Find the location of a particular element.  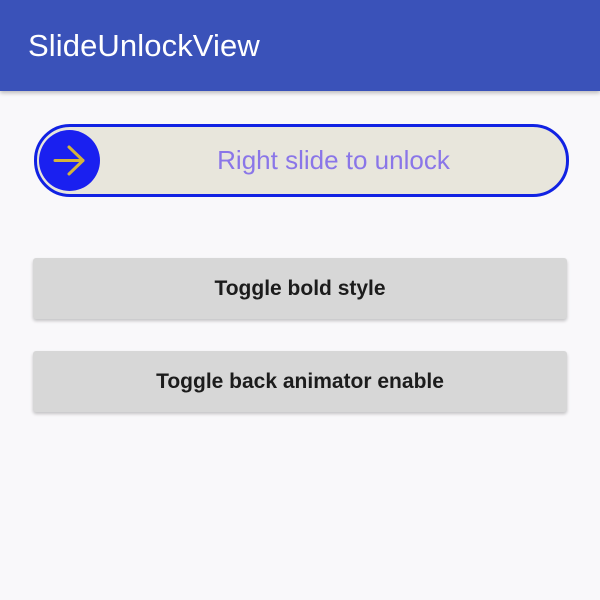

app-title: SlideUnlockView is located at coordinates (144, 45).